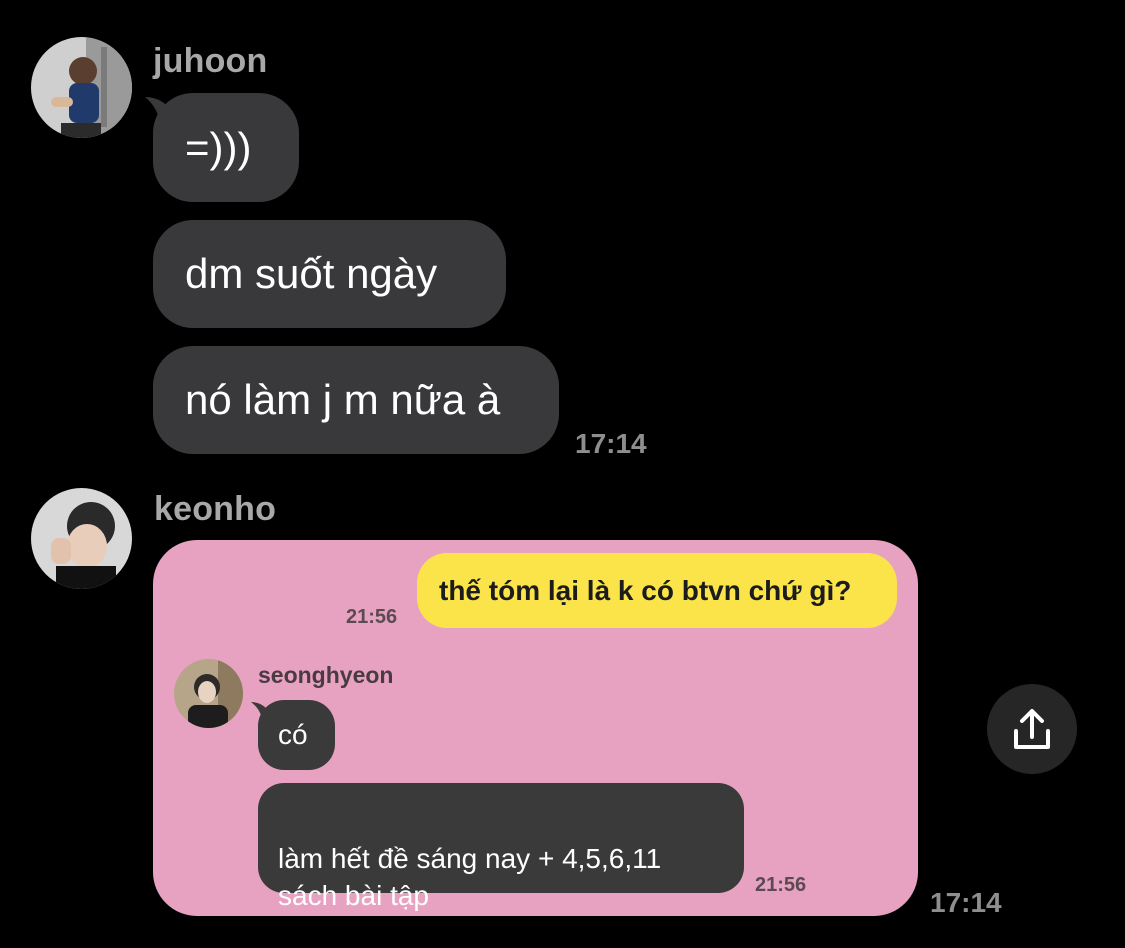 Image resolution: width=1125 pixels, height=948 pixels. What do you see at coordinates (215, 509) in the screenshot?
I see `sender-name-keonho: keonho` at bounding box center [215, 509].